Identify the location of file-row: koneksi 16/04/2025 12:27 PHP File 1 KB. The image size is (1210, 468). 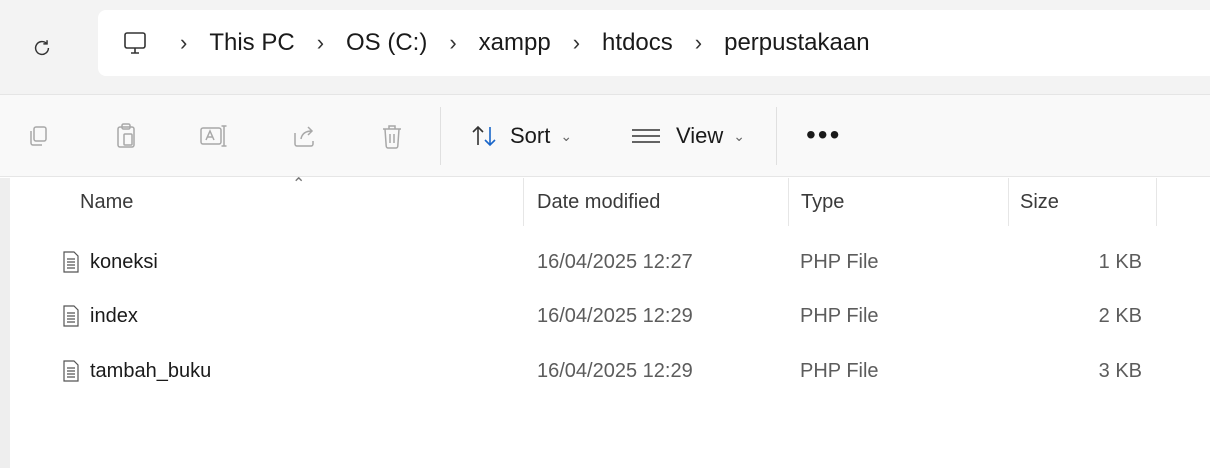
(610, 262).